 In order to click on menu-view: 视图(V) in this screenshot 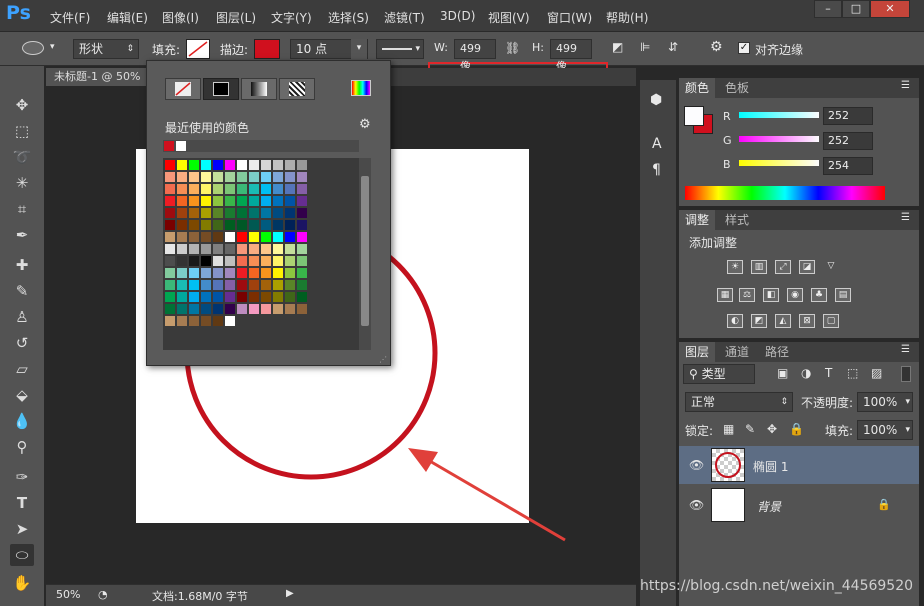, I will do `click(509, 17)`.